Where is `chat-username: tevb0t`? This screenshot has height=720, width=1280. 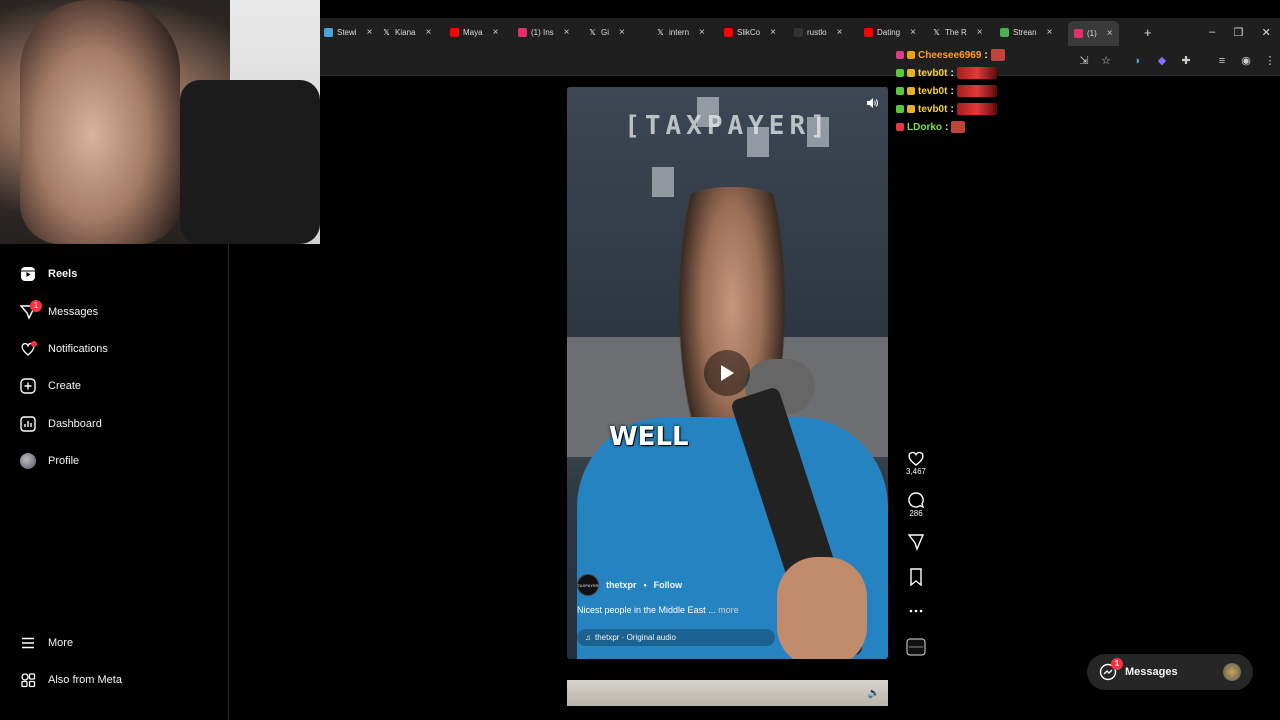
chat-username: tevb0t is located at coordinates (933, 73).